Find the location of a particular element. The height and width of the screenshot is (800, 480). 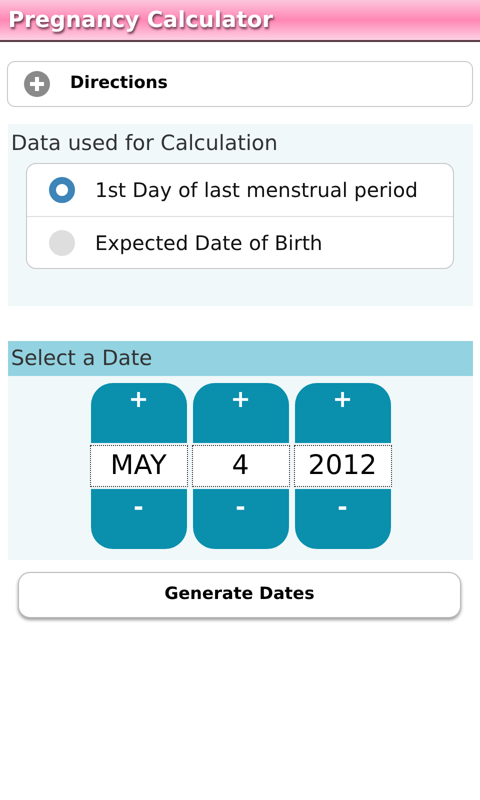

date-value-field: 2012 is located at coordinates (343, 466).